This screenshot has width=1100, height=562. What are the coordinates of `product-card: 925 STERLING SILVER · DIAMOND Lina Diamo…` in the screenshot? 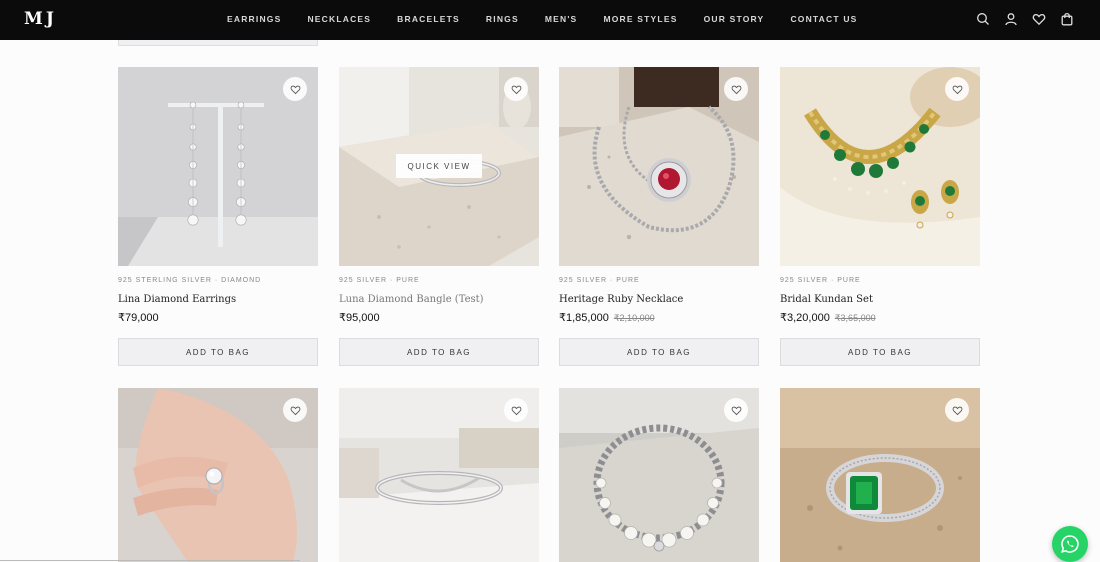 It's located at (218, 217).